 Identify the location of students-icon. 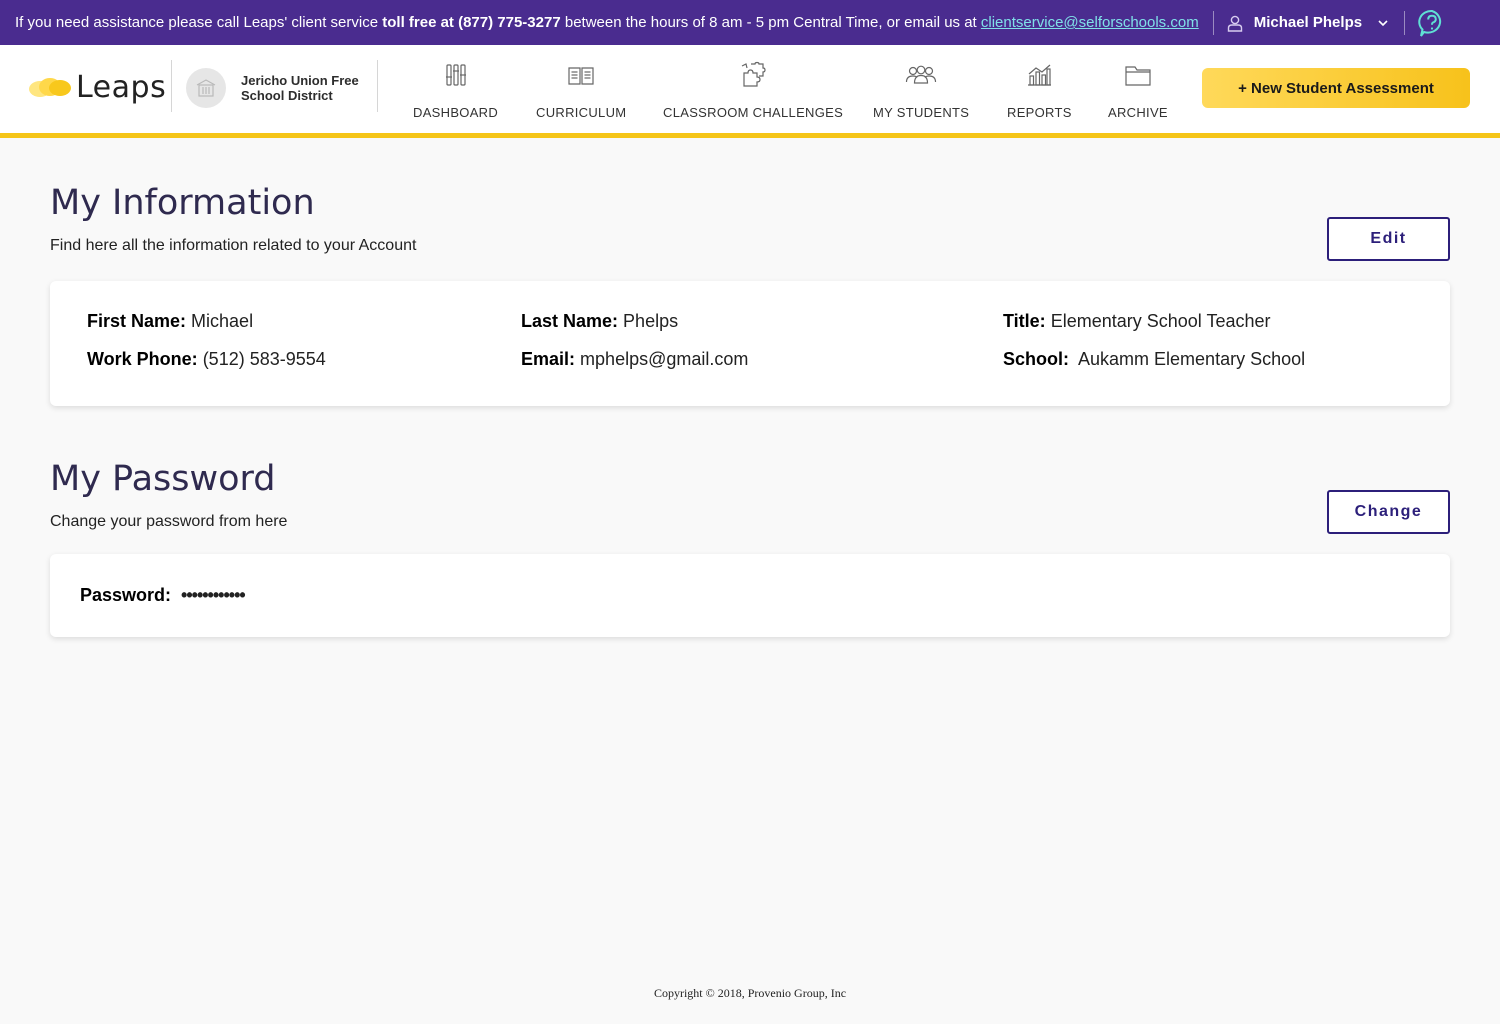
(921, 74).